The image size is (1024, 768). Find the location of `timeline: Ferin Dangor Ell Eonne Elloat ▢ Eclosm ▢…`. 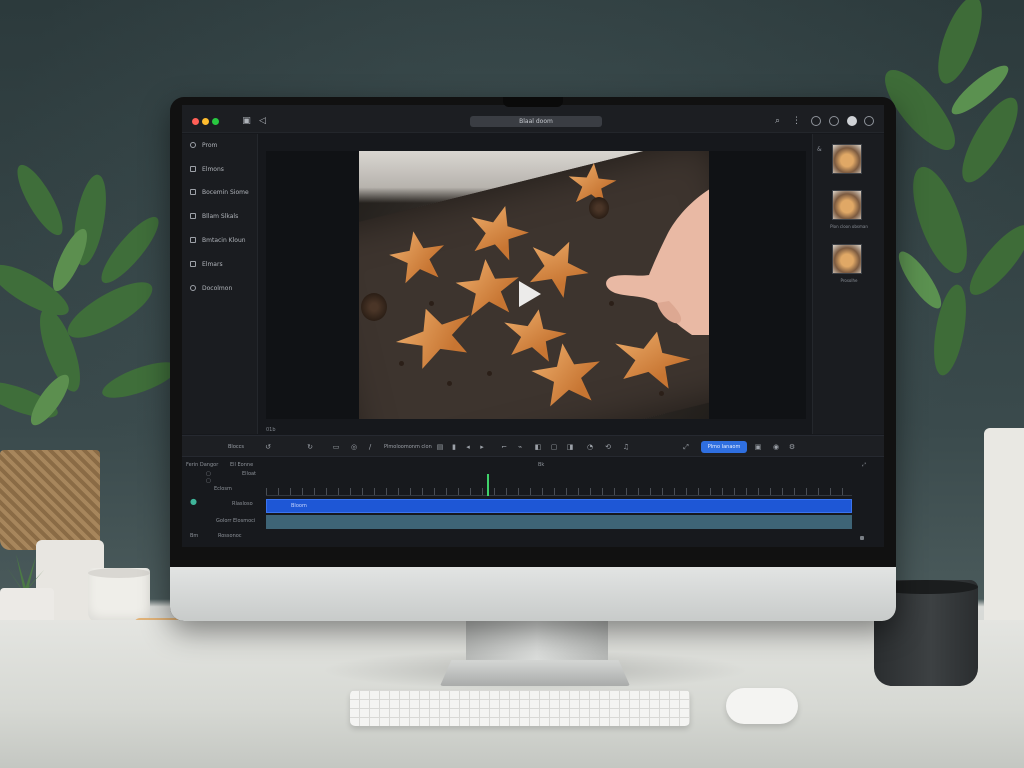

timeline: Ferin Dangor Ell Eonne Elloat ▢ Eclosm ▢… is located at coordinates (533, 502).